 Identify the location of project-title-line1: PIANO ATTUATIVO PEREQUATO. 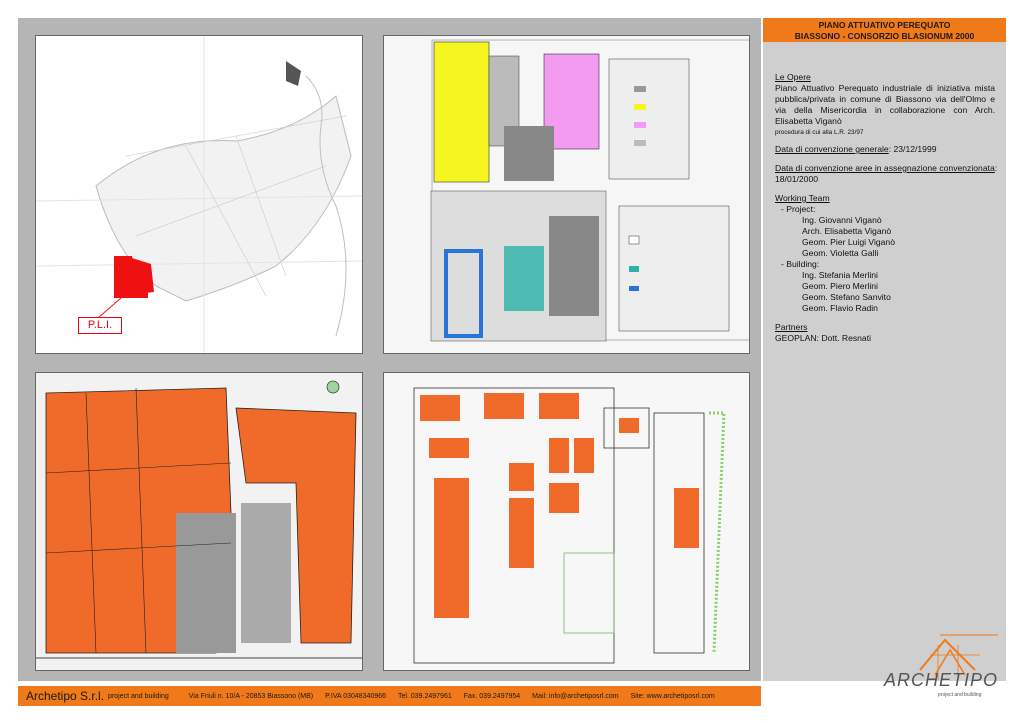
(884, 25).